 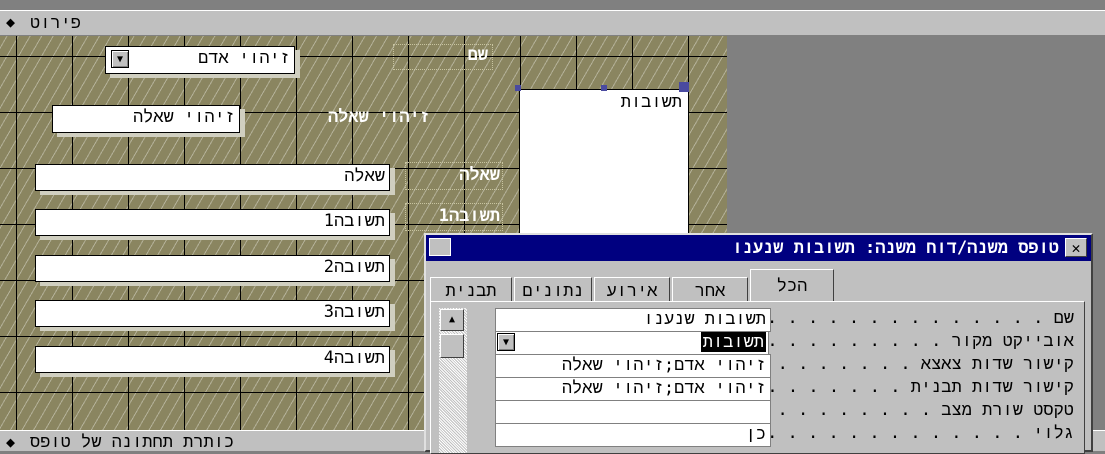 What do you see at coordinates (212, 359) in the screenshot?
I see `answer4-field: תשובה4` at bounding box center [212, 359].